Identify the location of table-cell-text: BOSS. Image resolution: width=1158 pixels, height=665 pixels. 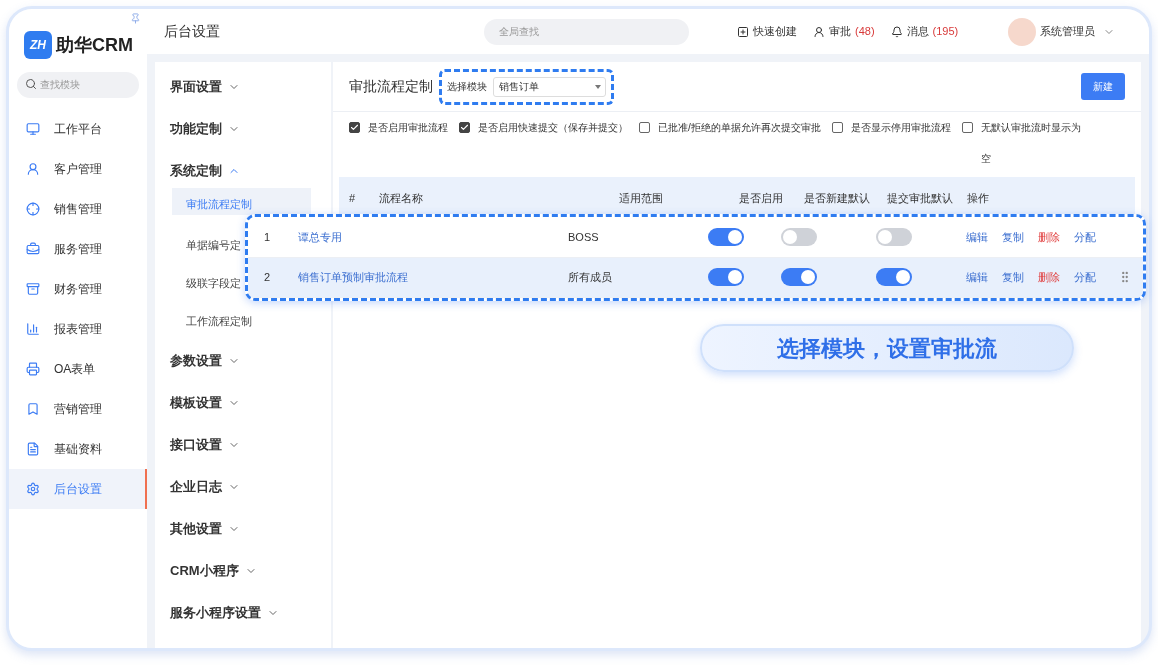
(583, 237).